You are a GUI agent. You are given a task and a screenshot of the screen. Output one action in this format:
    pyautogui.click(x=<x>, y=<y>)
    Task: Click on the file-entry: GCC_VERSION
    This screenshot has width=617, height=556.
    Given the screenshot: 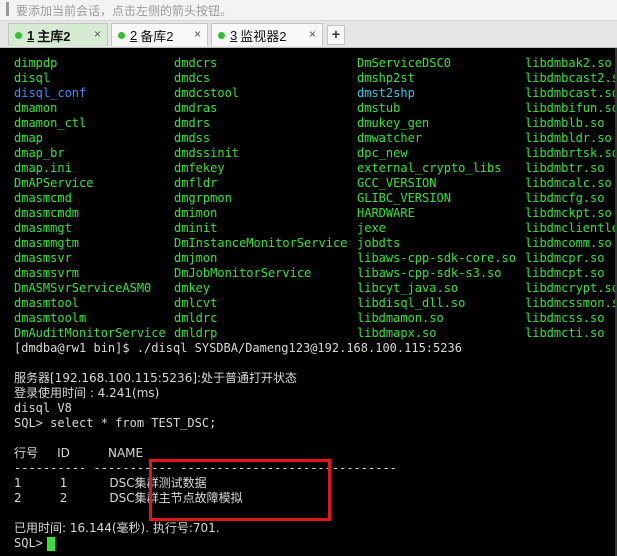 What is the action you would take?
    pyautogui.click(x=397, y=183)
    